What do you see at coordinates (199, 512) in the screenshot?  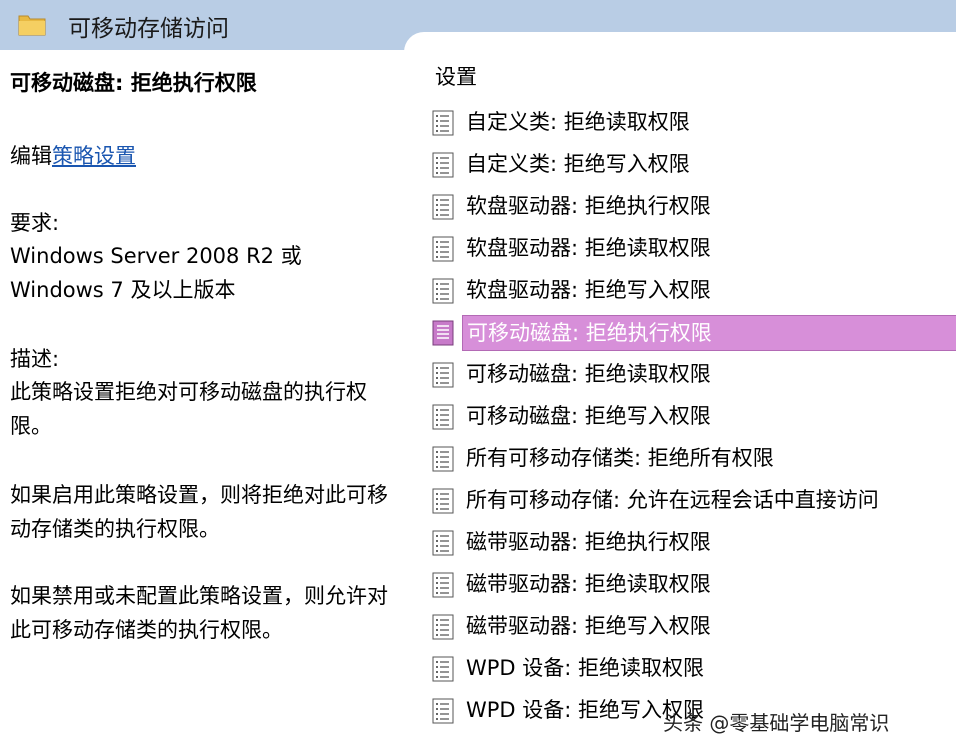 I see `enabled-text: 如果启用此策略设置，则将拒绝对此可移动存储类的执行权限。` at bounding box center [199, 512].